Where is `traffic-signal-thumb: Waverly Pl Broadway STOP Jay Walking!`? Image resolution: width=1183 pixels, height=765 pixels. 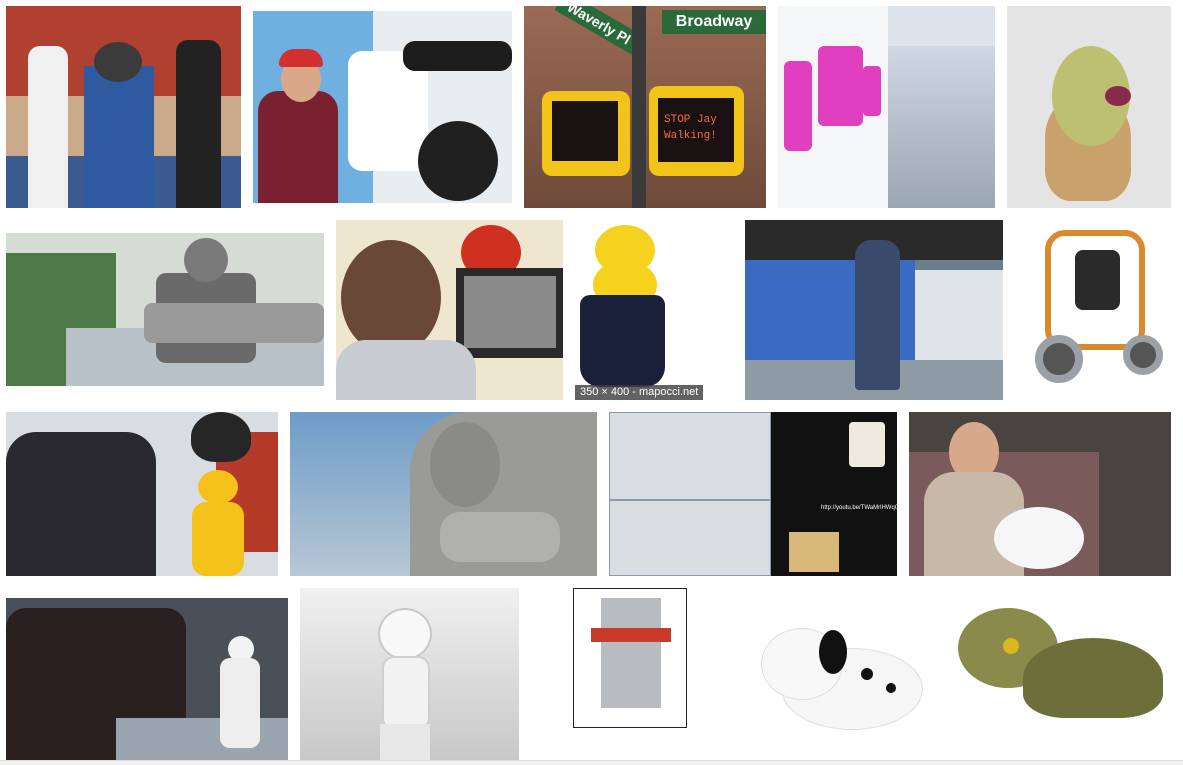 traffic-signal-thumb: Waverly Pl Broadway STOP Jay Walking! is located at coordinates (645, 107).